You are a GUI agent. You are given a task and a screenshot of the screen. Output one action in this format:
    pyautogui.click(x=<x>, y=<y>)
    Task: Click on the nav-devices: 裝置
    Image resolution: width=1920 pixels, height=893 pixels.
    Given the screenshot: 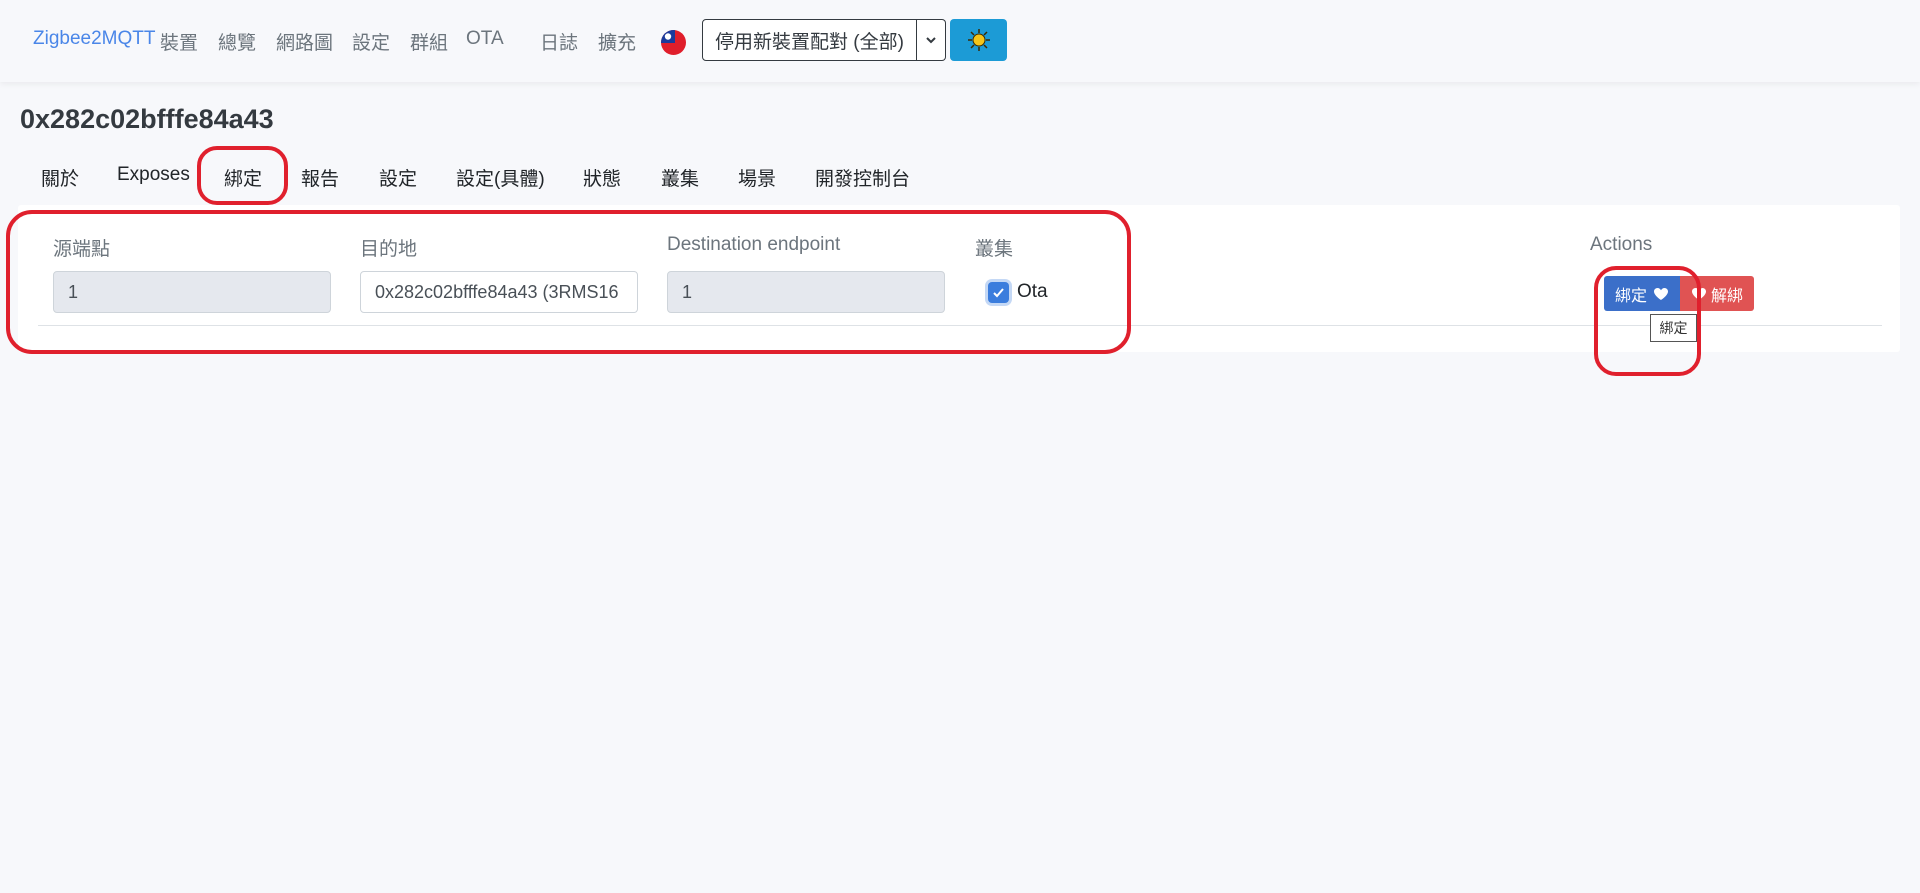 What is the action you would take?
    pyautogui.click(x=179, y=41)
    